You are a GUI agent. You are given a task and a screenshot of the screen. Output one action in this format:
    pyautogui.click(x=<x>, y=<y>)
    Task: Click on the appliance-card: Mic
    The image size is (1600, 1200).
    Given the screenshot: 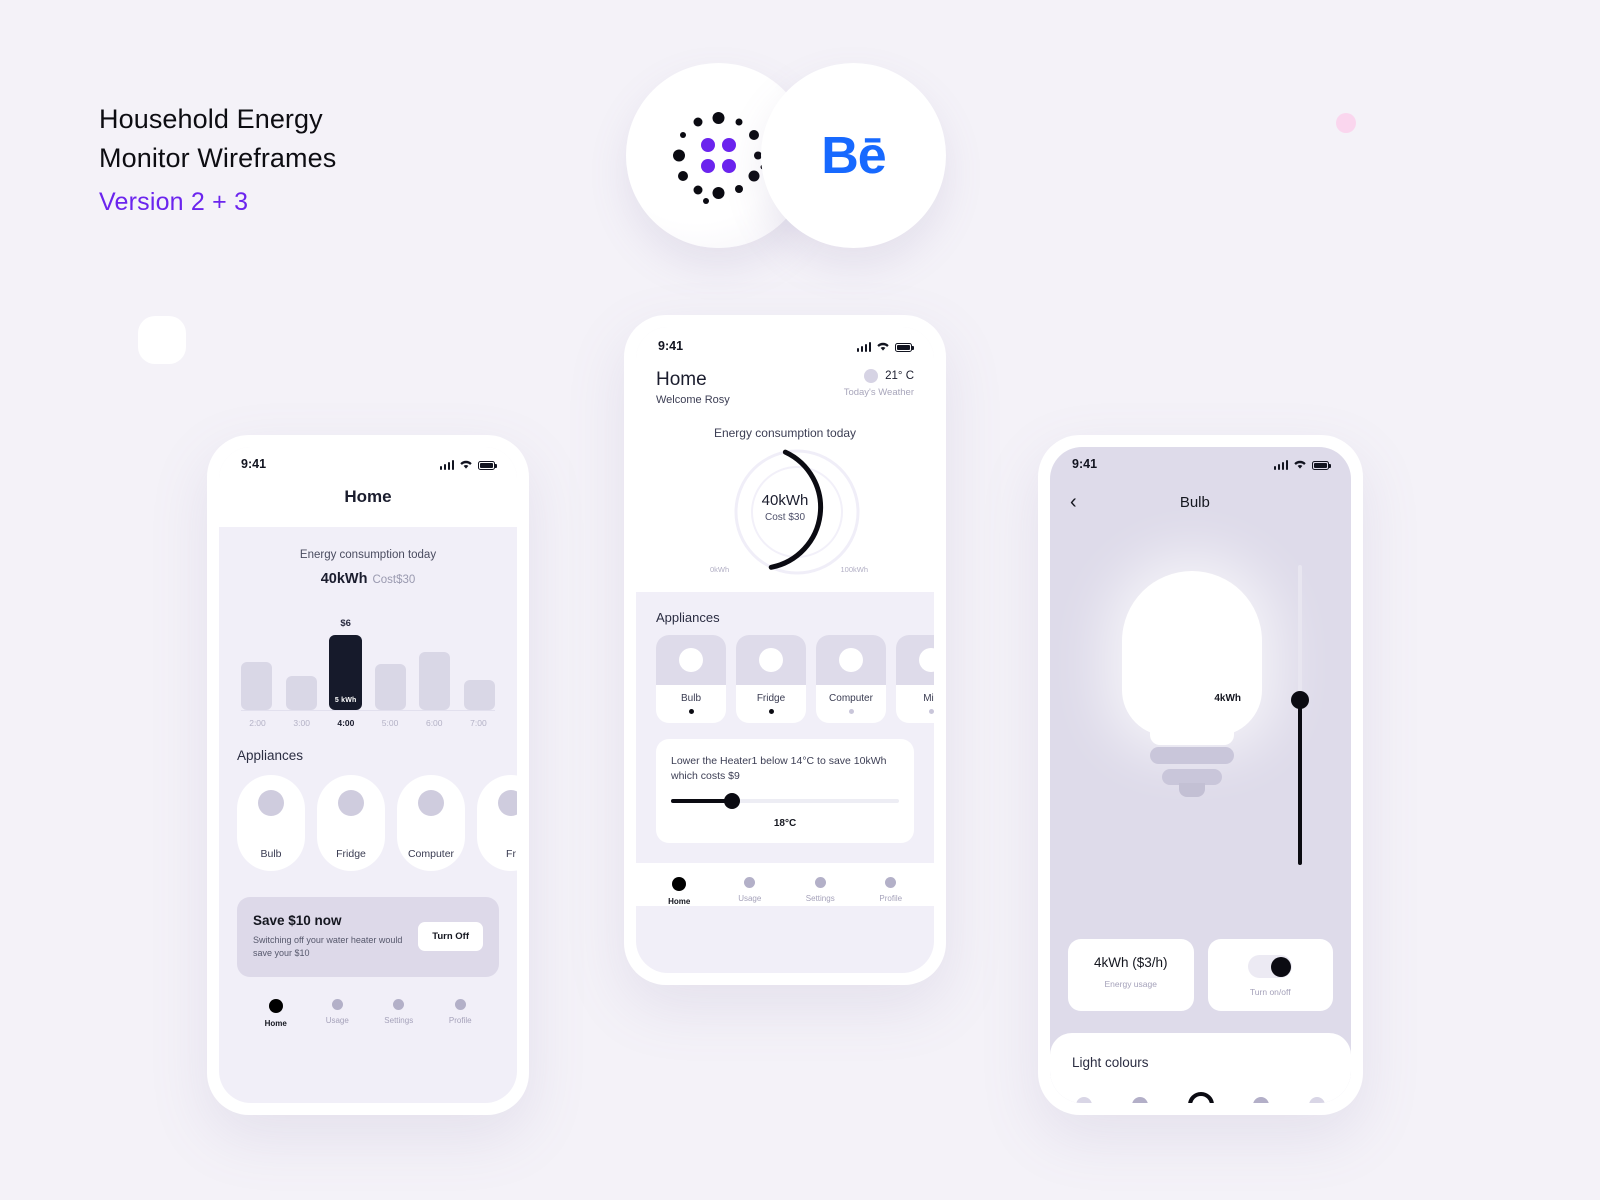 What is the action you would take?
    pyautogui.click(x=915, y=679)
    